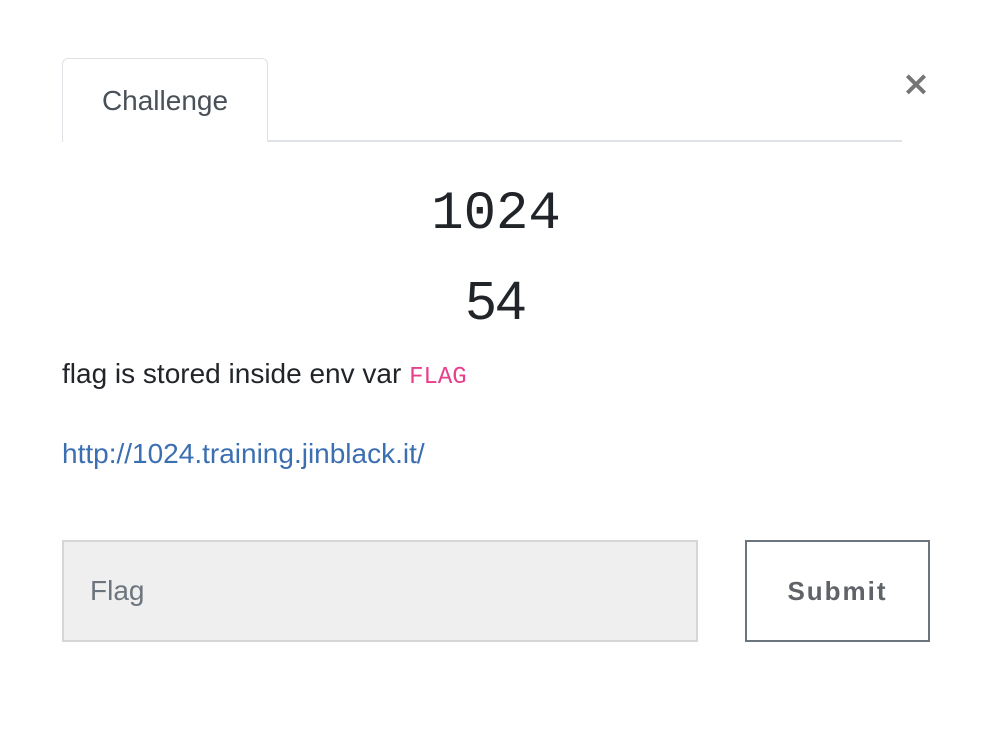  What do you see at coordinates (243, 454) in the screenshot?
I see `challenge-link: http://1024.training.jinblack.it/` at bounding box center [243, 454].